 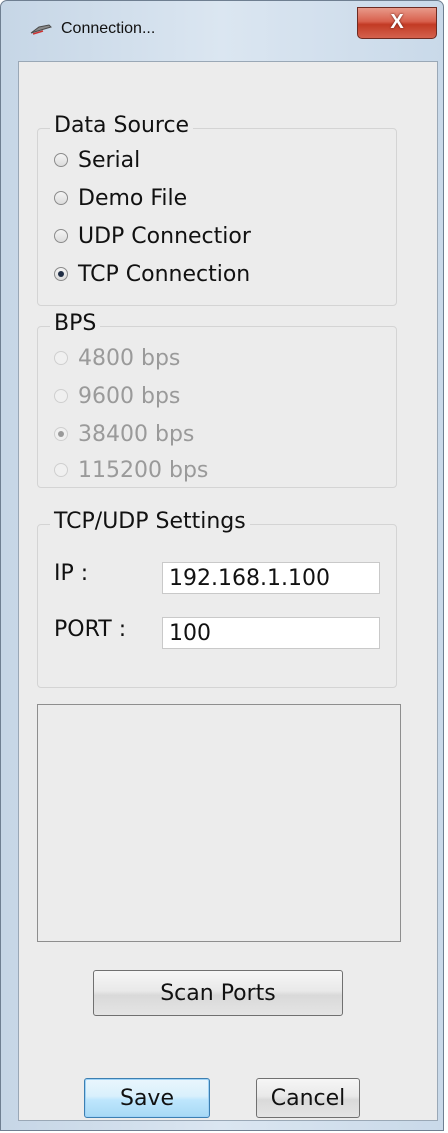 What do you see at coordinates (122, 125) in the screenshot?
I see `data-source-title: Data Source` at bounding box center [122, 125].